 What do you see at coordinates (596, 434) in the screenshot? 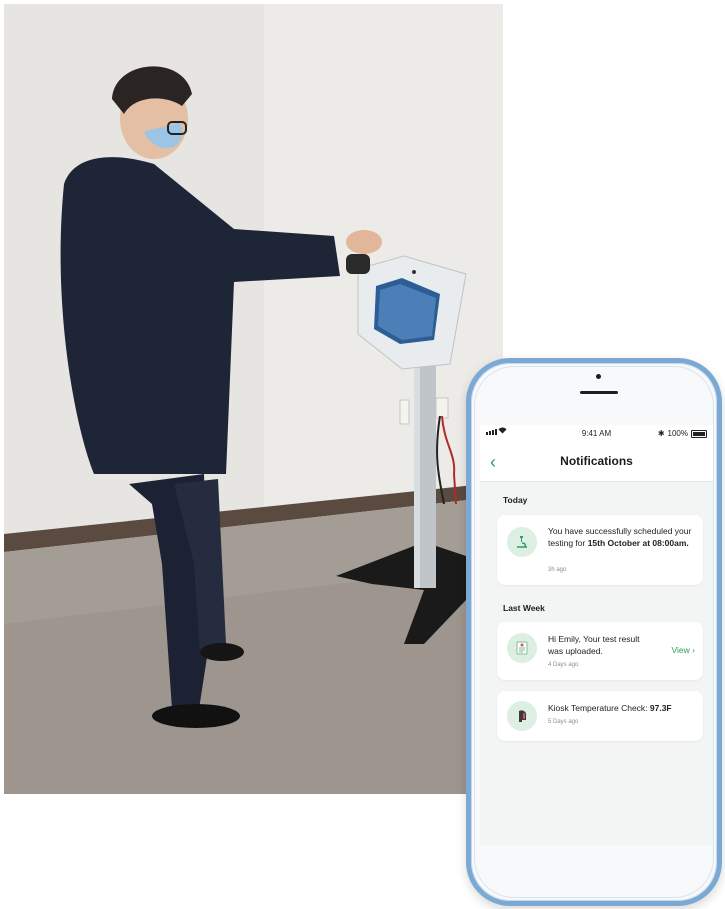
I see `status-bar: 9:41 AM ✱ 100%` at bounding box center [596, 434].